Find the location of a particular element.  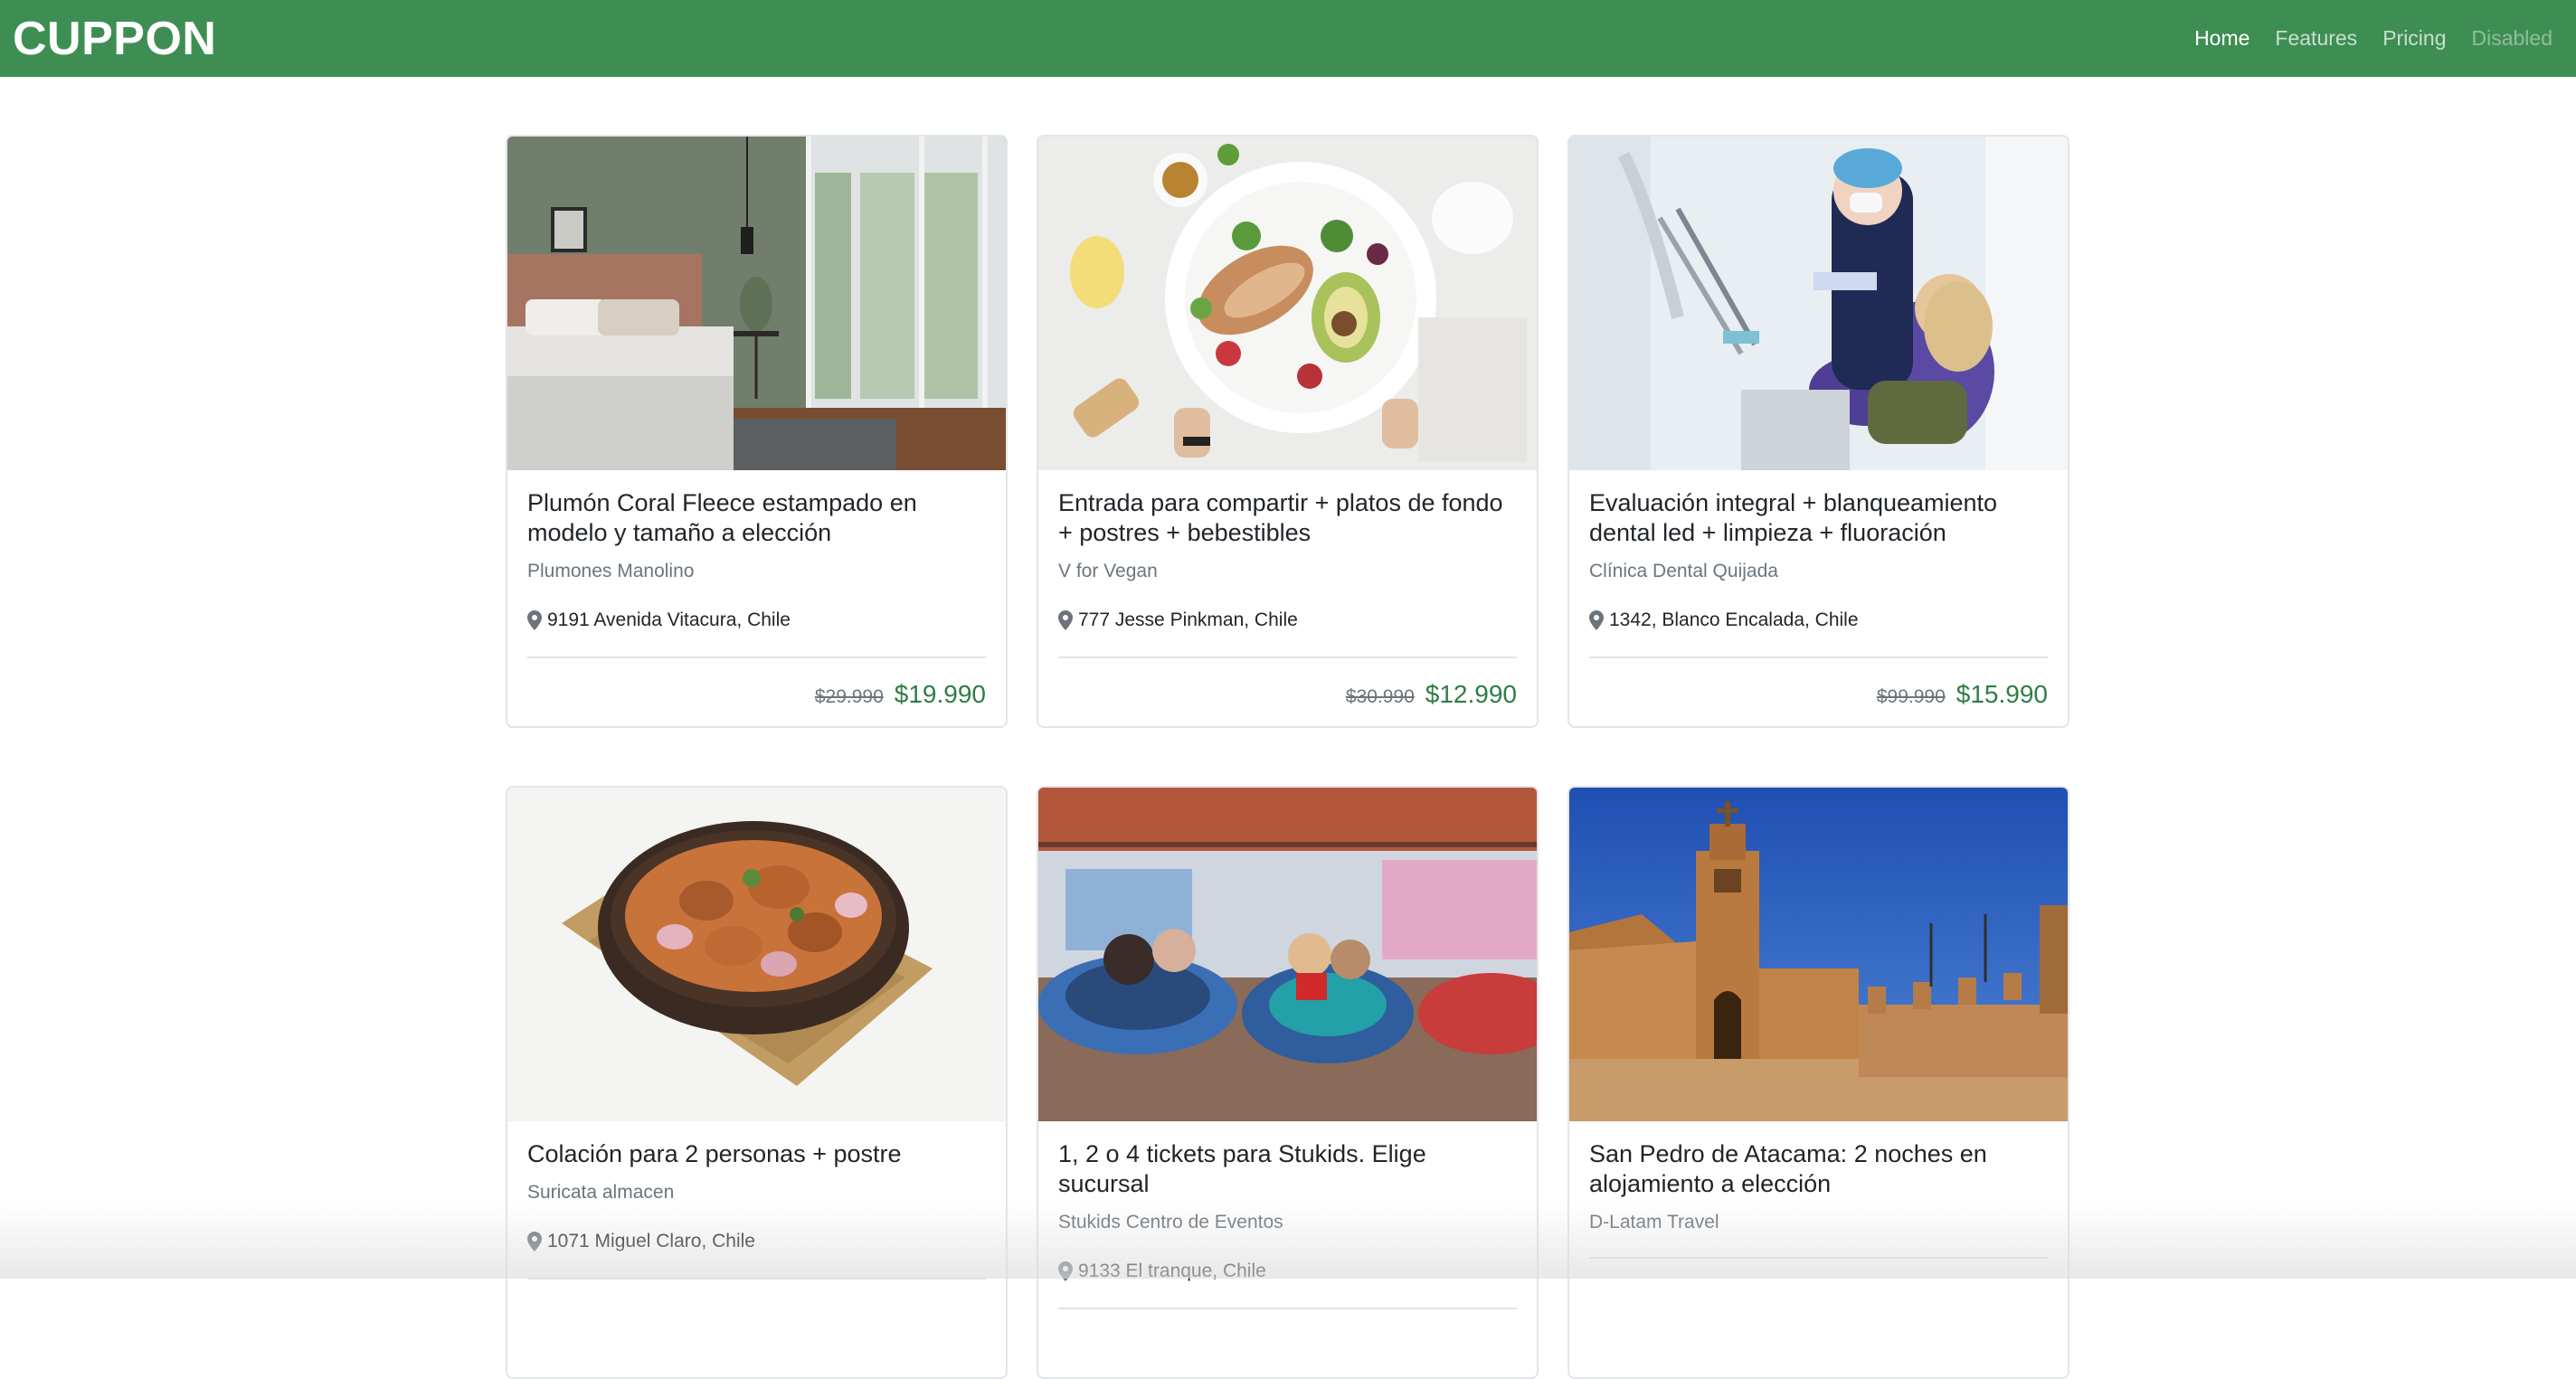

merchant-name: Clínica Dental Quijada is located at coordinates (1683, 571).